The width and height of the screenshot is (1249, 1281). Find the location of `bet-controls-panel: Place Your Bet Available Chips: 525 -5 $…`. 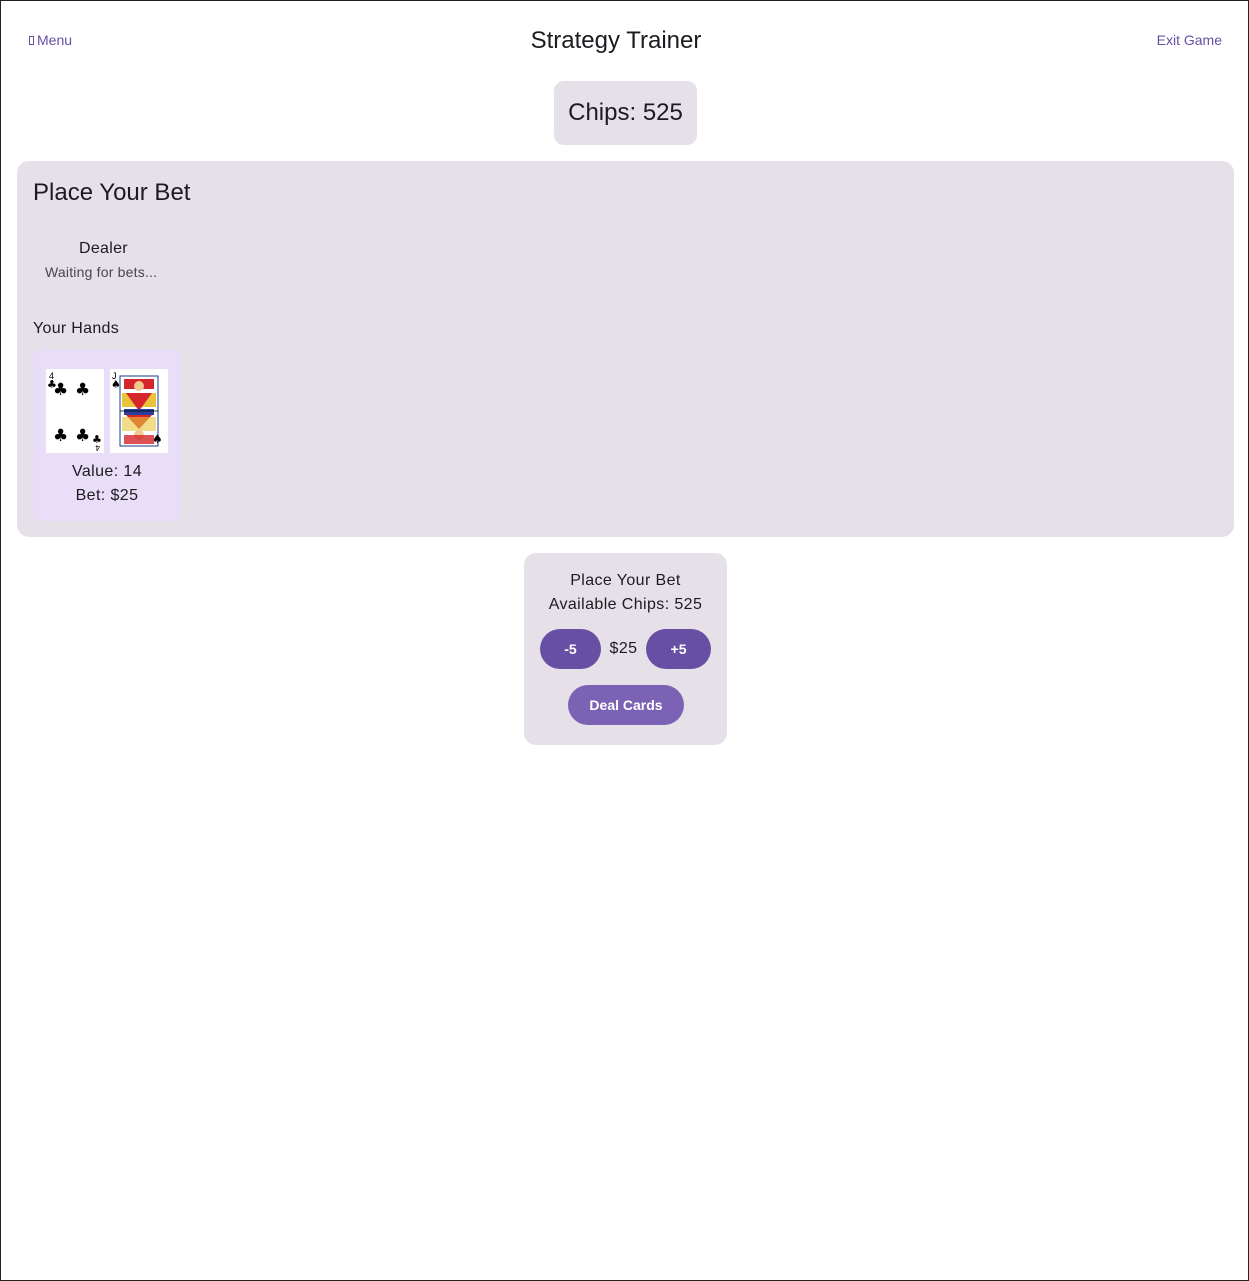

bet-controls-panel: Place Your Bet Available Chips: 525 -5 $… is located at coordinates (625, 649).